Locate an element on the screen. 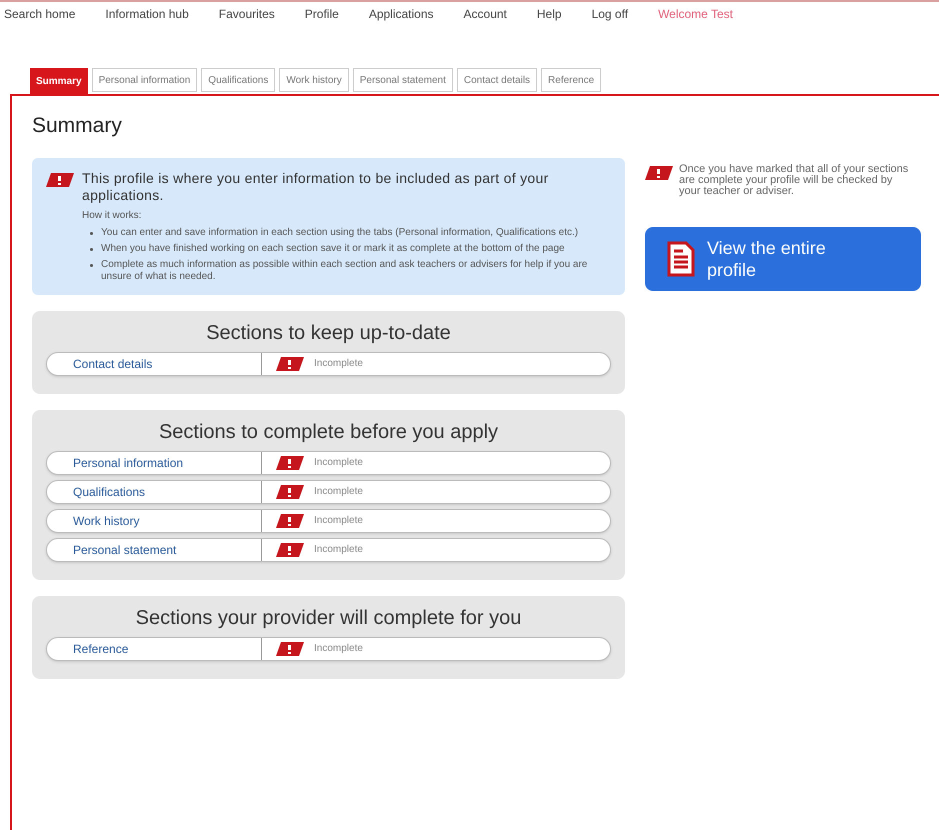  section-row: Contact details Incomplete is located at coordinates (328, 364).